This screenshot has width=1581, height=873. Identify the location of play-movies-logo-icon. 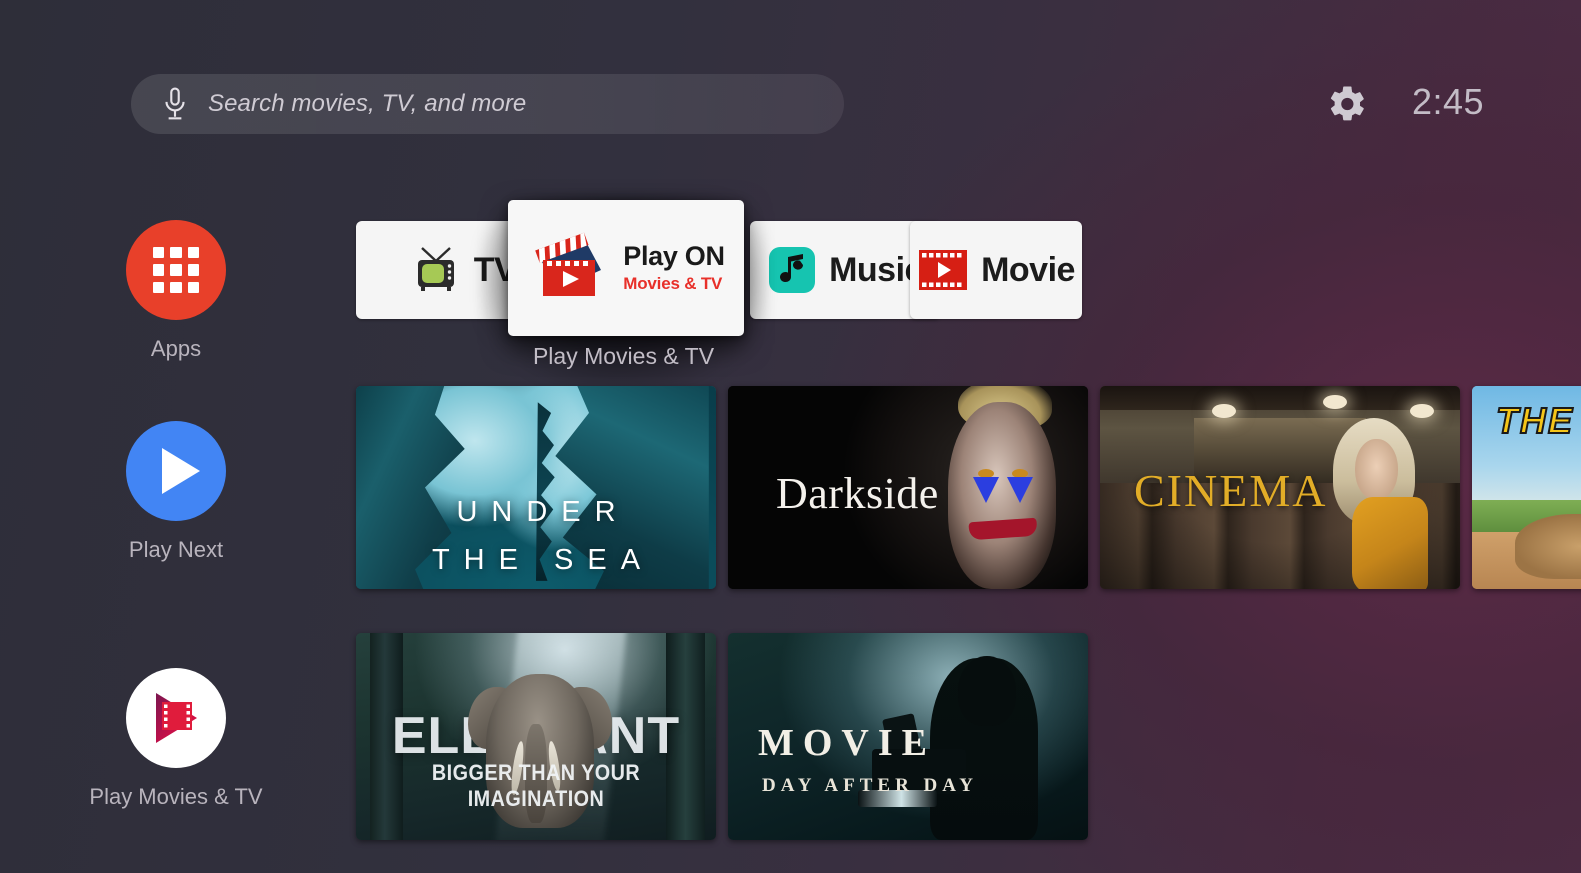
(176, 718).